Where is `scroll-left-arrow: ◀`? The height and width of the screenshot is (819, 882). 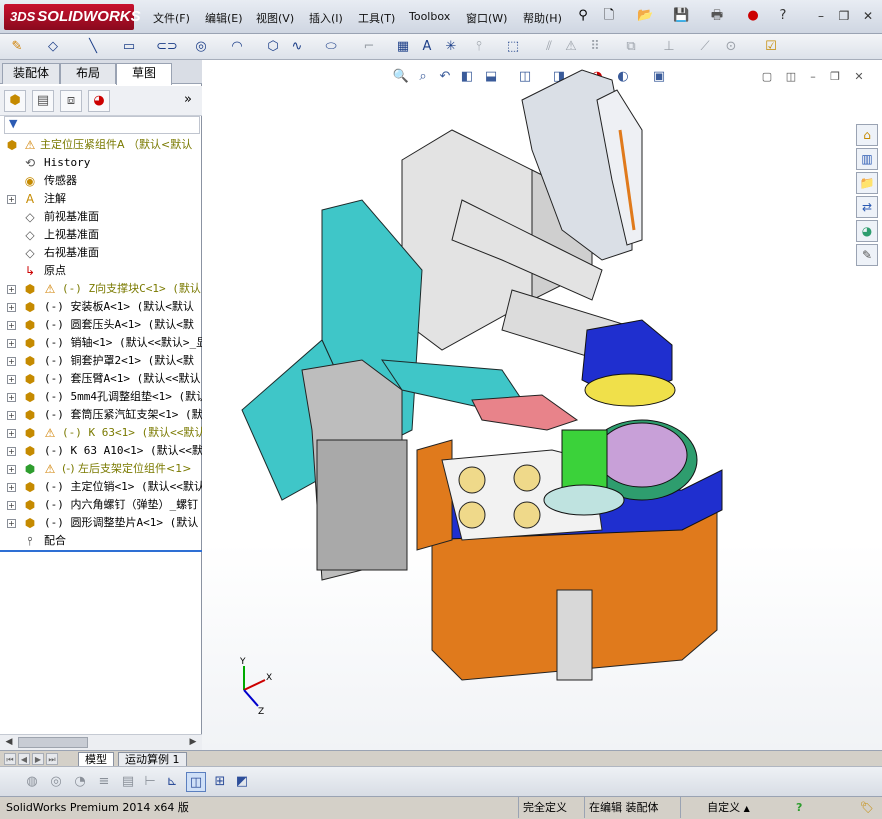
scroll-left-arrow: ◀ is located at coordinates (9, 742).